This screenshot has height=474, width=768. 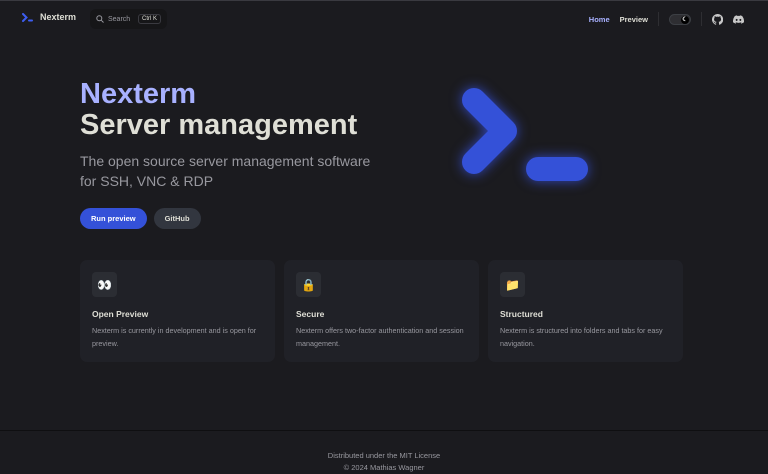 What do you see at coordinates (599, 19) in the screenshot?
I see `nav-link-home: Home` at bounding box center [599, 19].